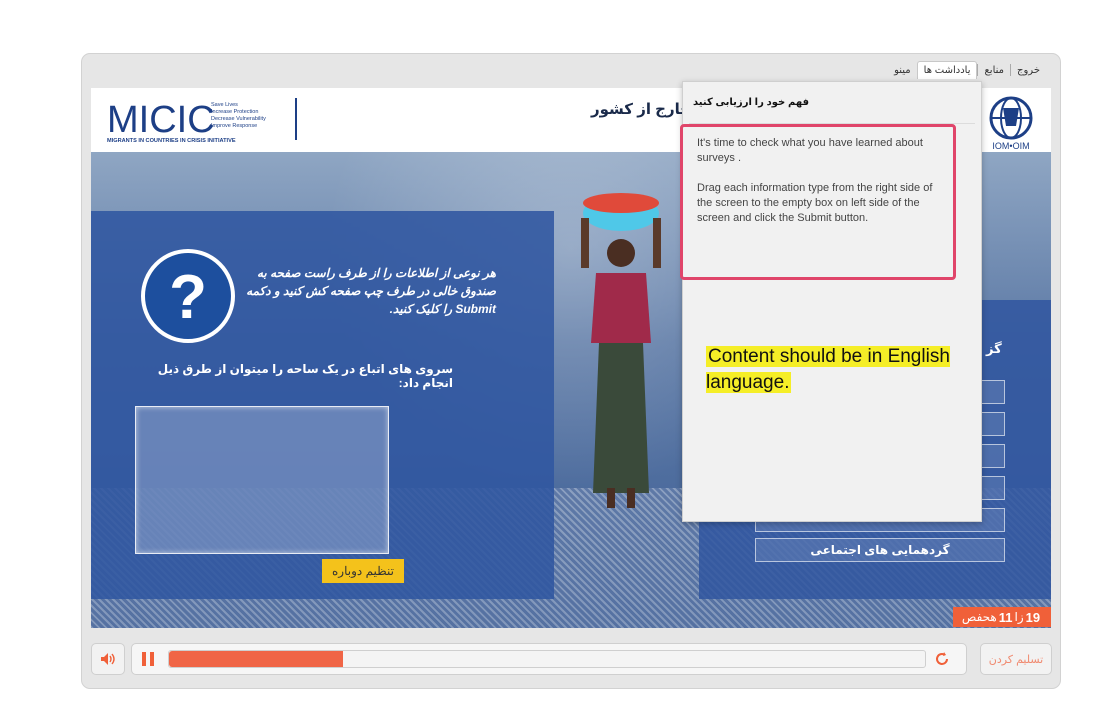 This screenshot has width=1120, height=711. What do you see at coordinates (832, 123) in the screenshot?
I see `notes-divider` at bounding box center [832, 123].